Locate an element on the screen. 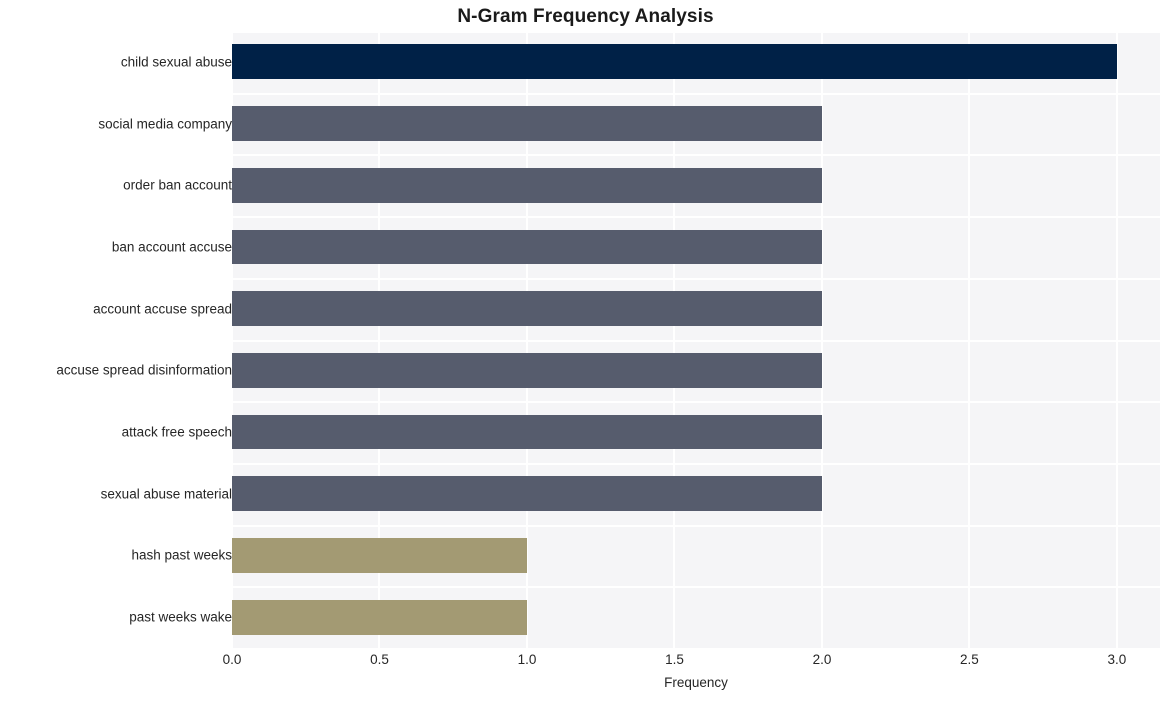  x-tick-label: 1.5 is located at coordinates (674, 659).